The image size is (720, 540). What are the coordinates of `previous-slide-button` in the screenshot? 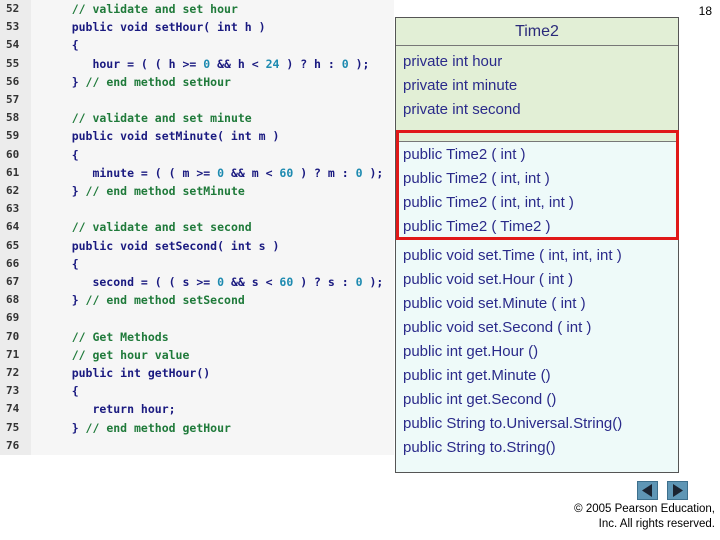 It's located at (647, 490).